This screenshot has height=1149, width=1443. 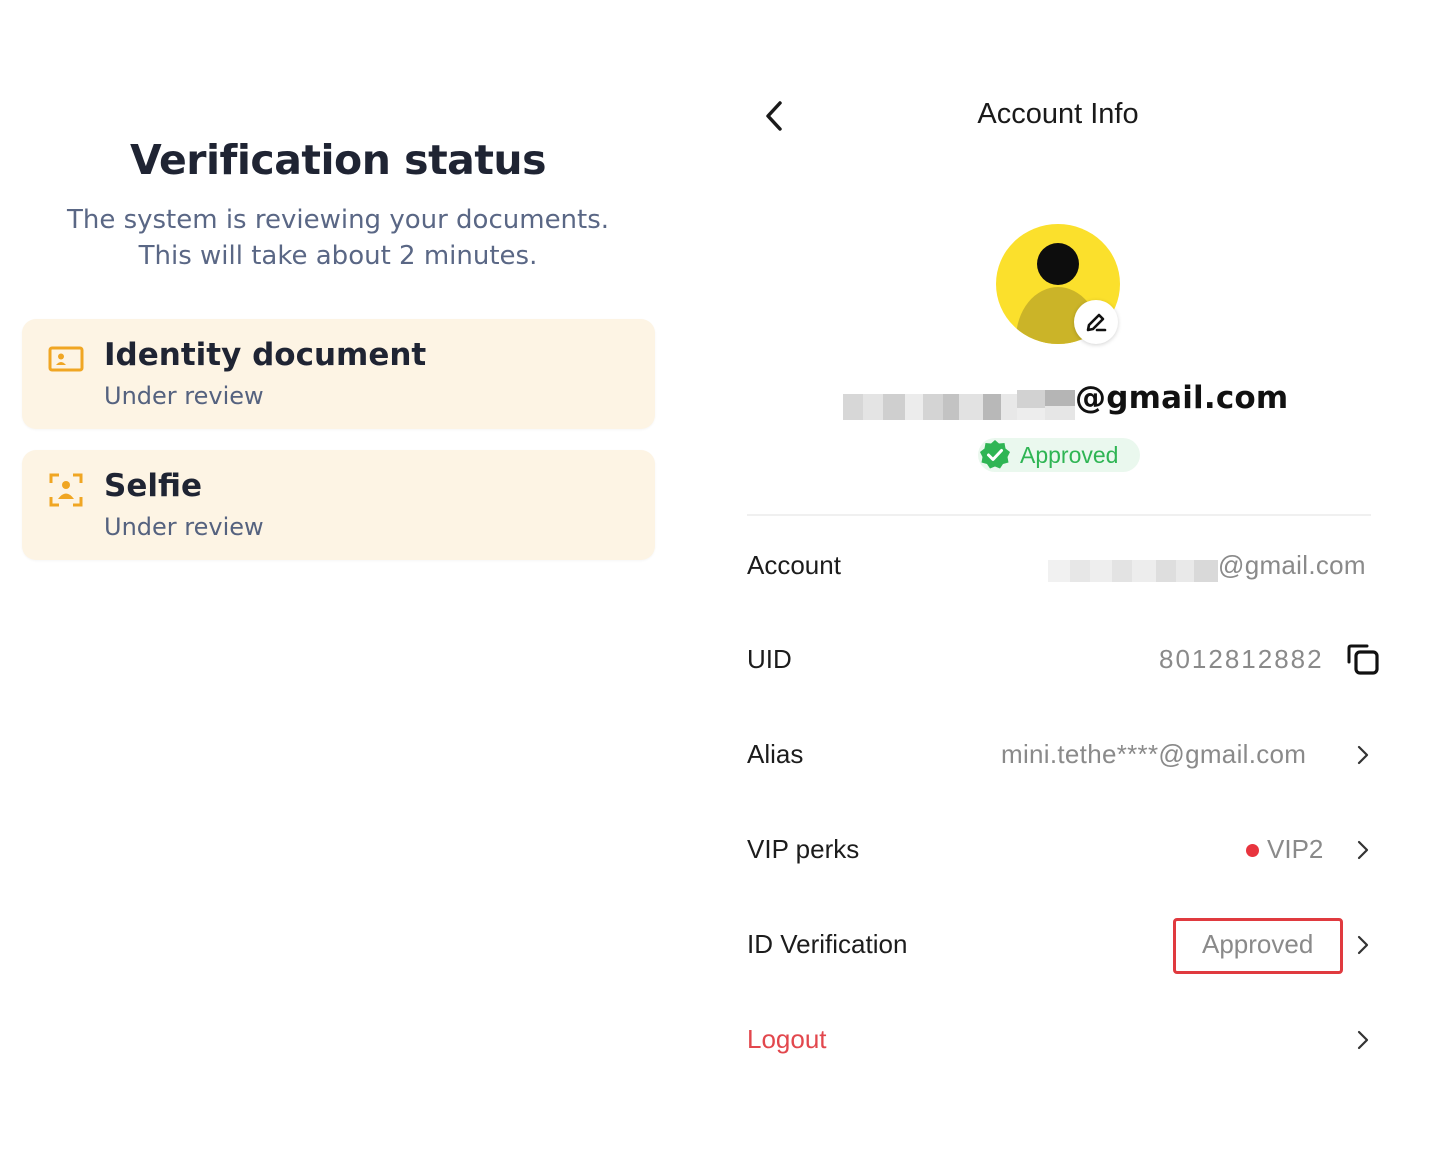 What do you see at coordinates (995, 454) in the screenshot?
I see `verified-check-icon` at bounding box center [995, 454].